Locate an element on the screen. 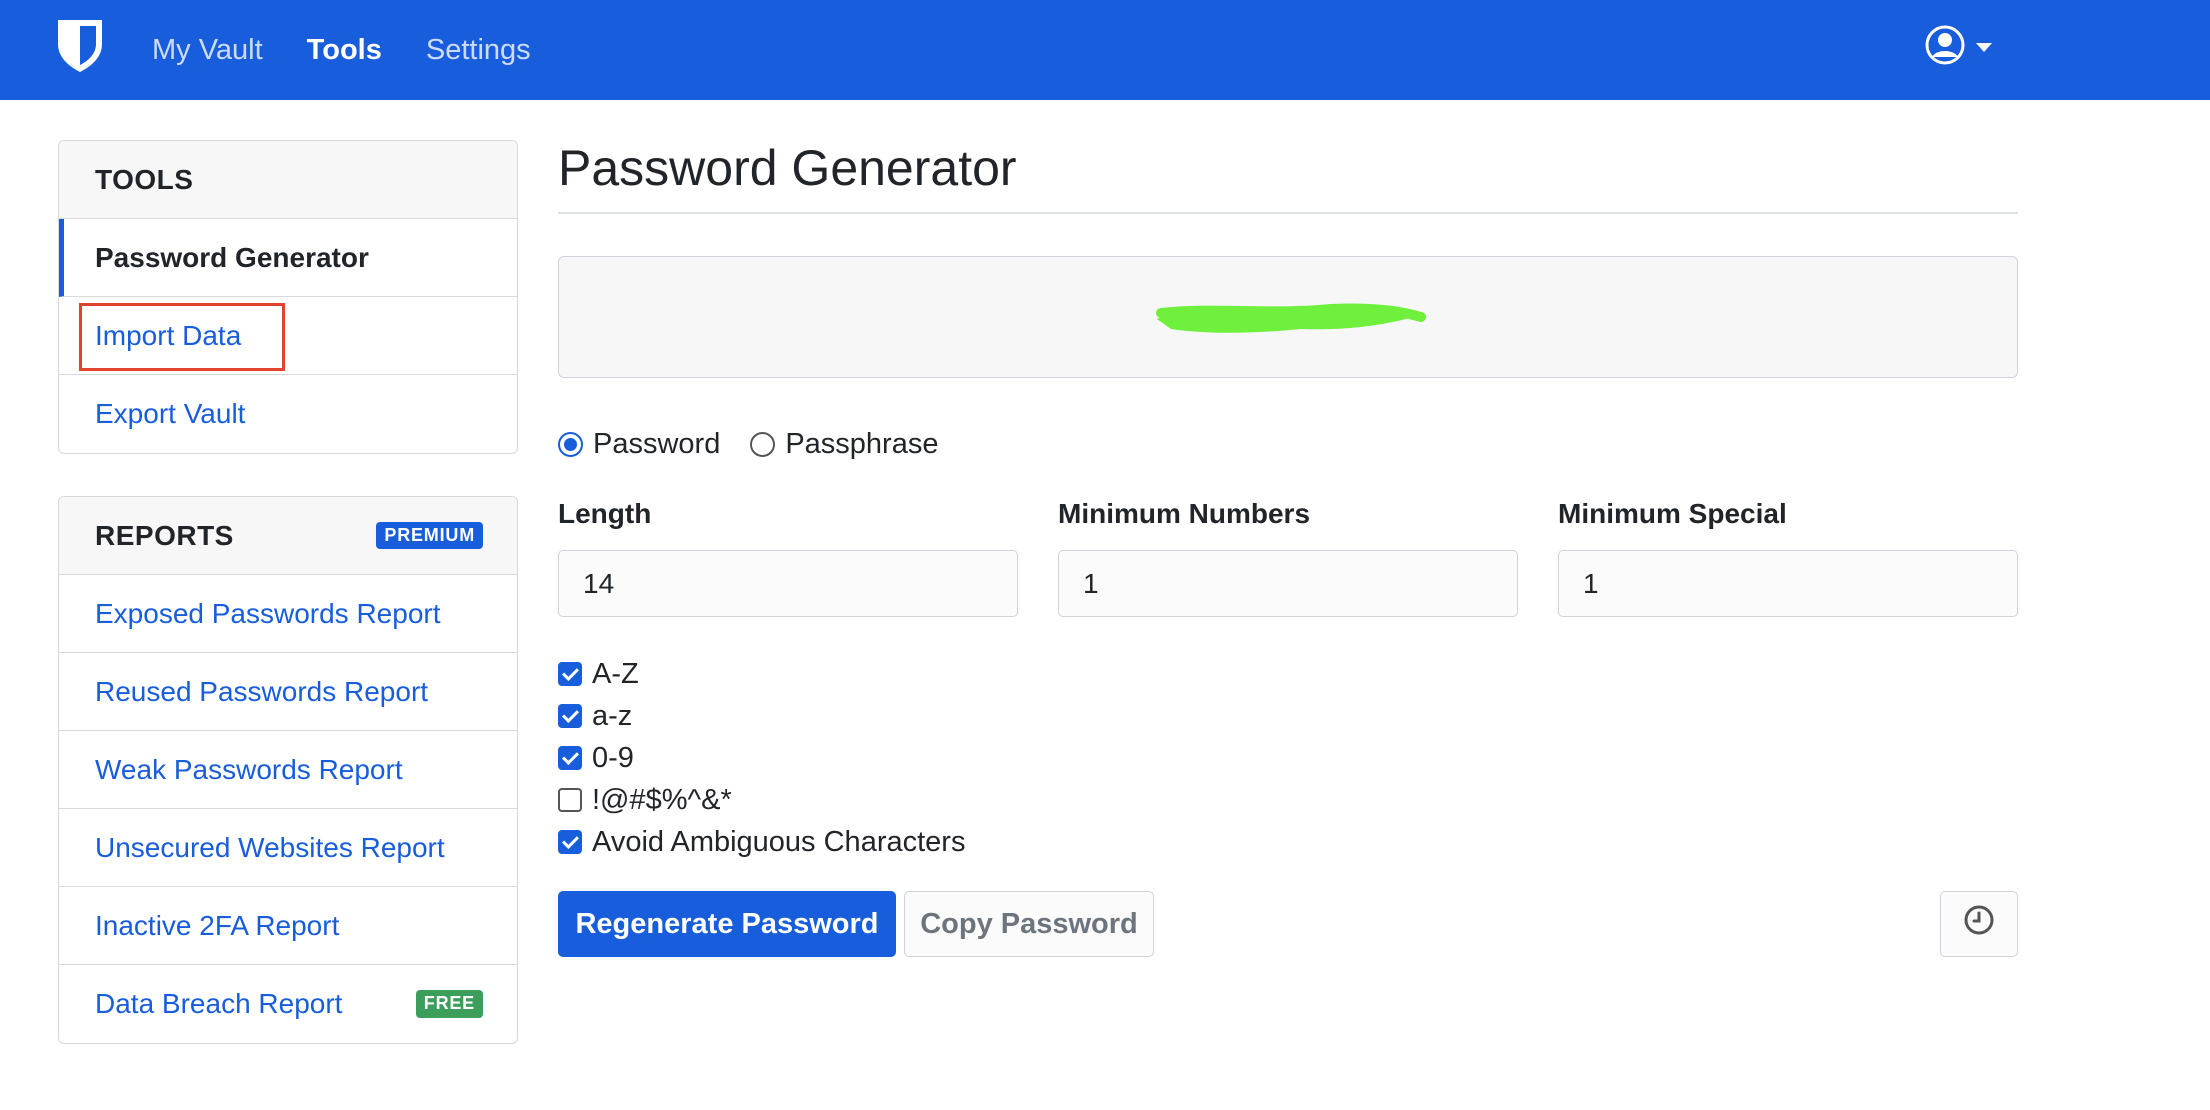  sidebar-item-data-breach: Data Breach Report FREE is located at coordinates (288, 1004).